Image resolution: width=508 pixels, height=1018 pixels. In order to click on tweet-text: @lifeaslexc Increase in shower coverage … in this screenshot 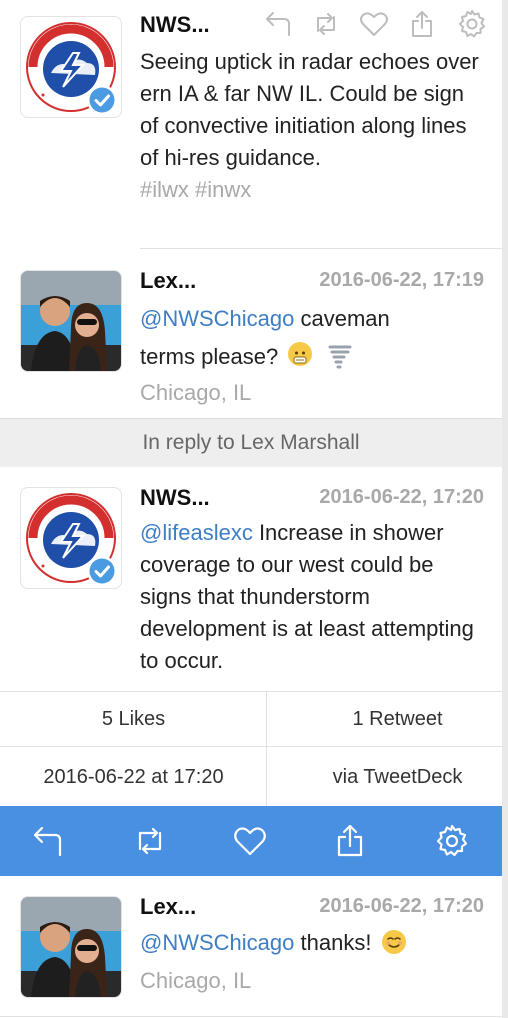, I will do `click(312, 597)`.